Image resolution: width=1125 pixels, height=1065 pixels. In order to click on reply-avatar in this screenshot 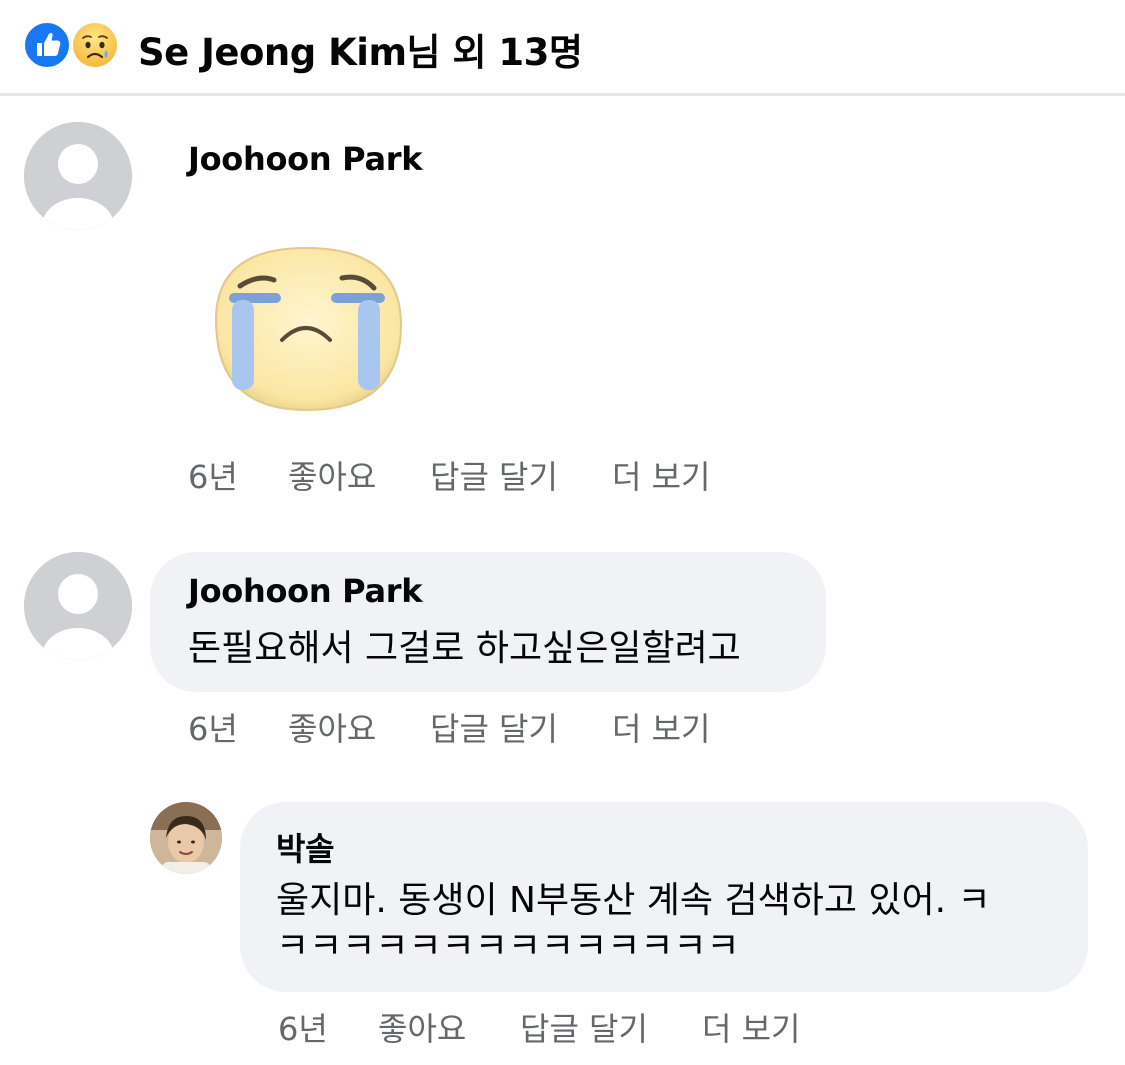, I will do `click(186, 838)`.